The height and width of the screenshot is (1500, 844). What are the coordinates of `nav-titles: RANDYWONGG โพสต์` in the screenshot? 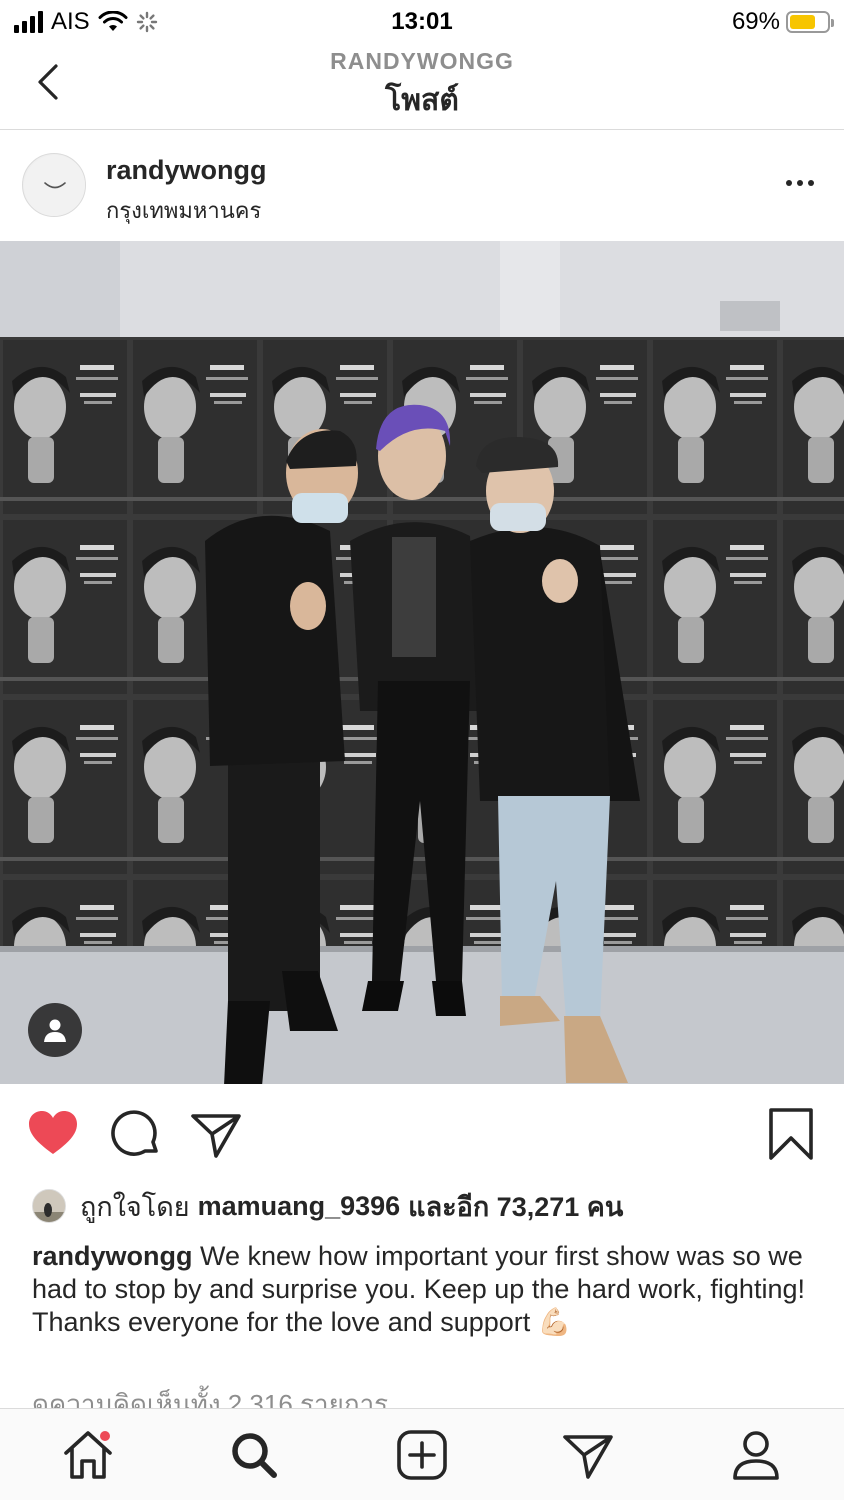 It's located at (422, 86).